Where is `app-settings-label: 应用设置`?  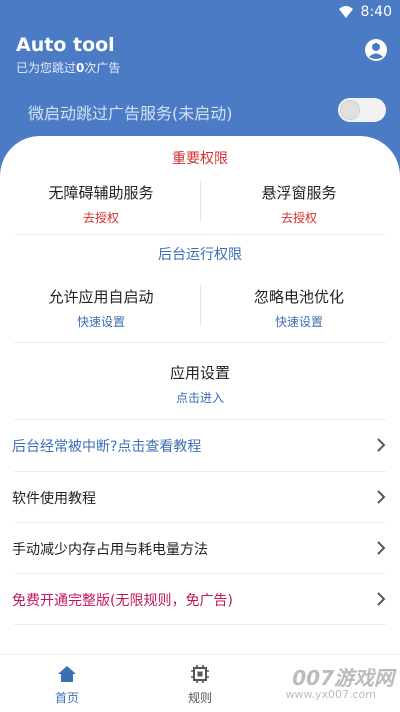
app-settings-label: 应用设置 is located at coordinates (199, 373).